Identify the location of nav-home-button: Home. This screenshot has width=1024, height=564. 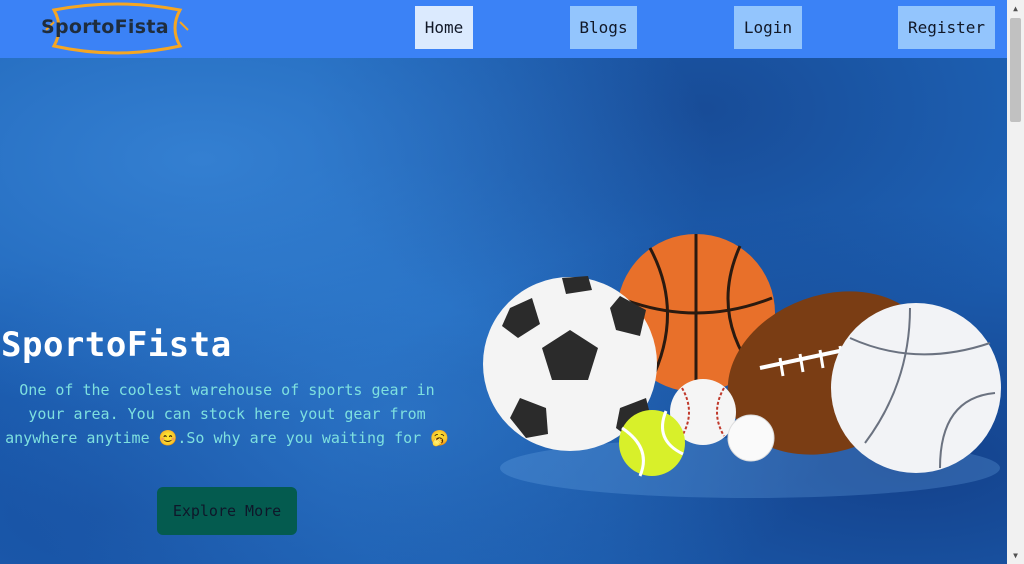
(444, 27).